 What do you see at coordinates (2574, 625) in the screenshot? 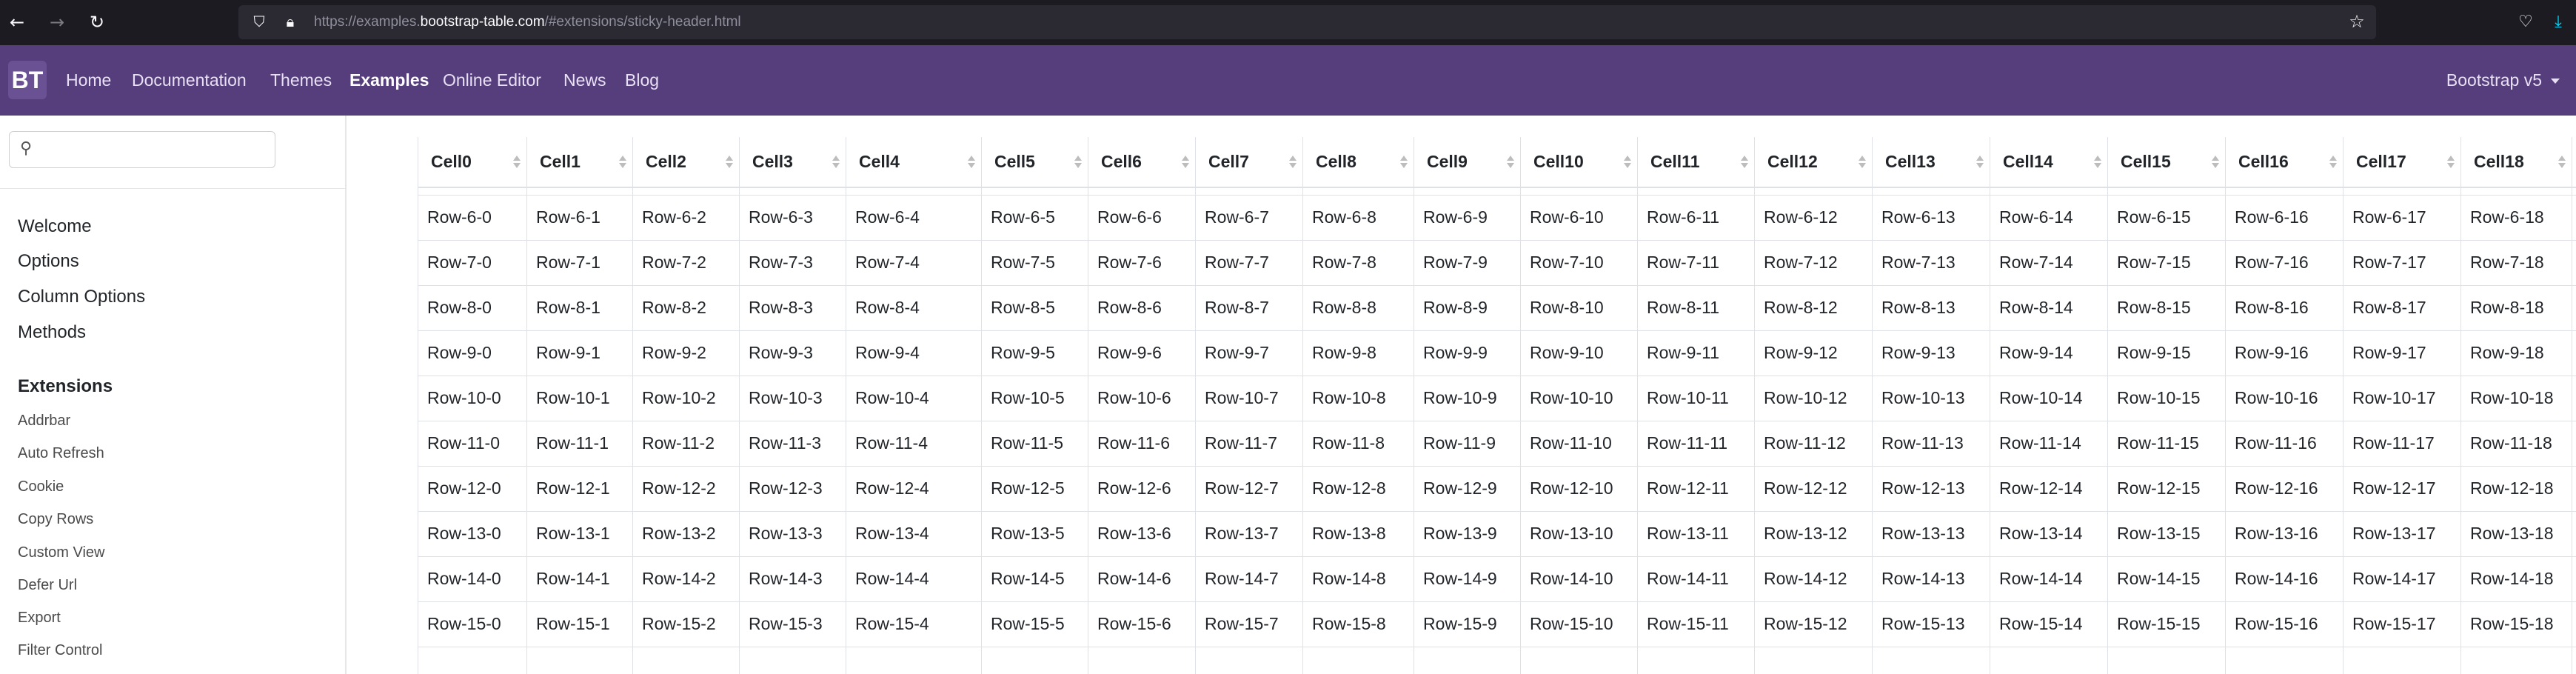
I see `table-cell: Row-15-19` at bounding box center [2574, 625].